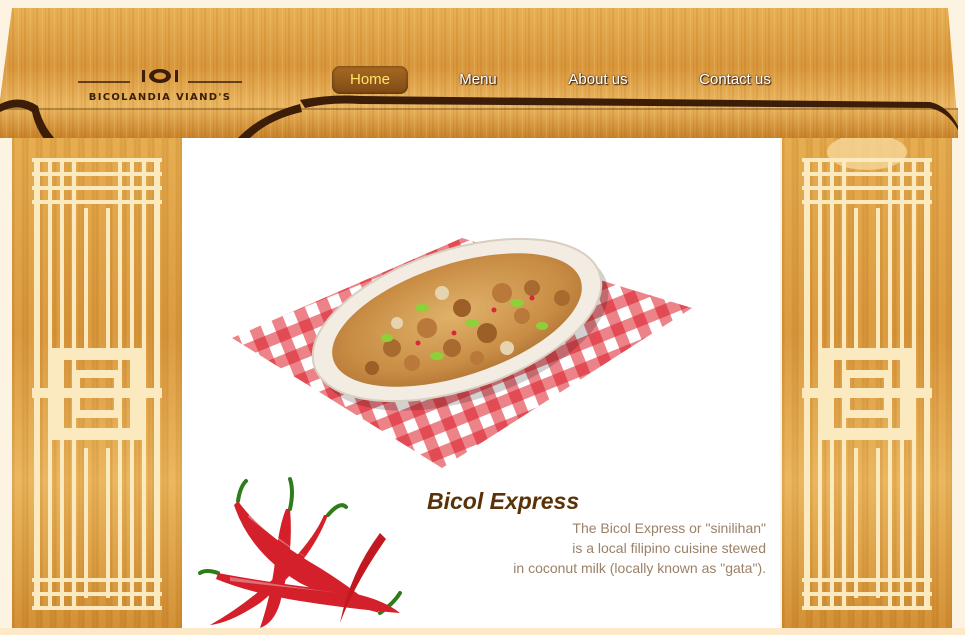 This screenshot has height=635, width=965. I want to click on article-title: Bicol Express, so click(503, 501).